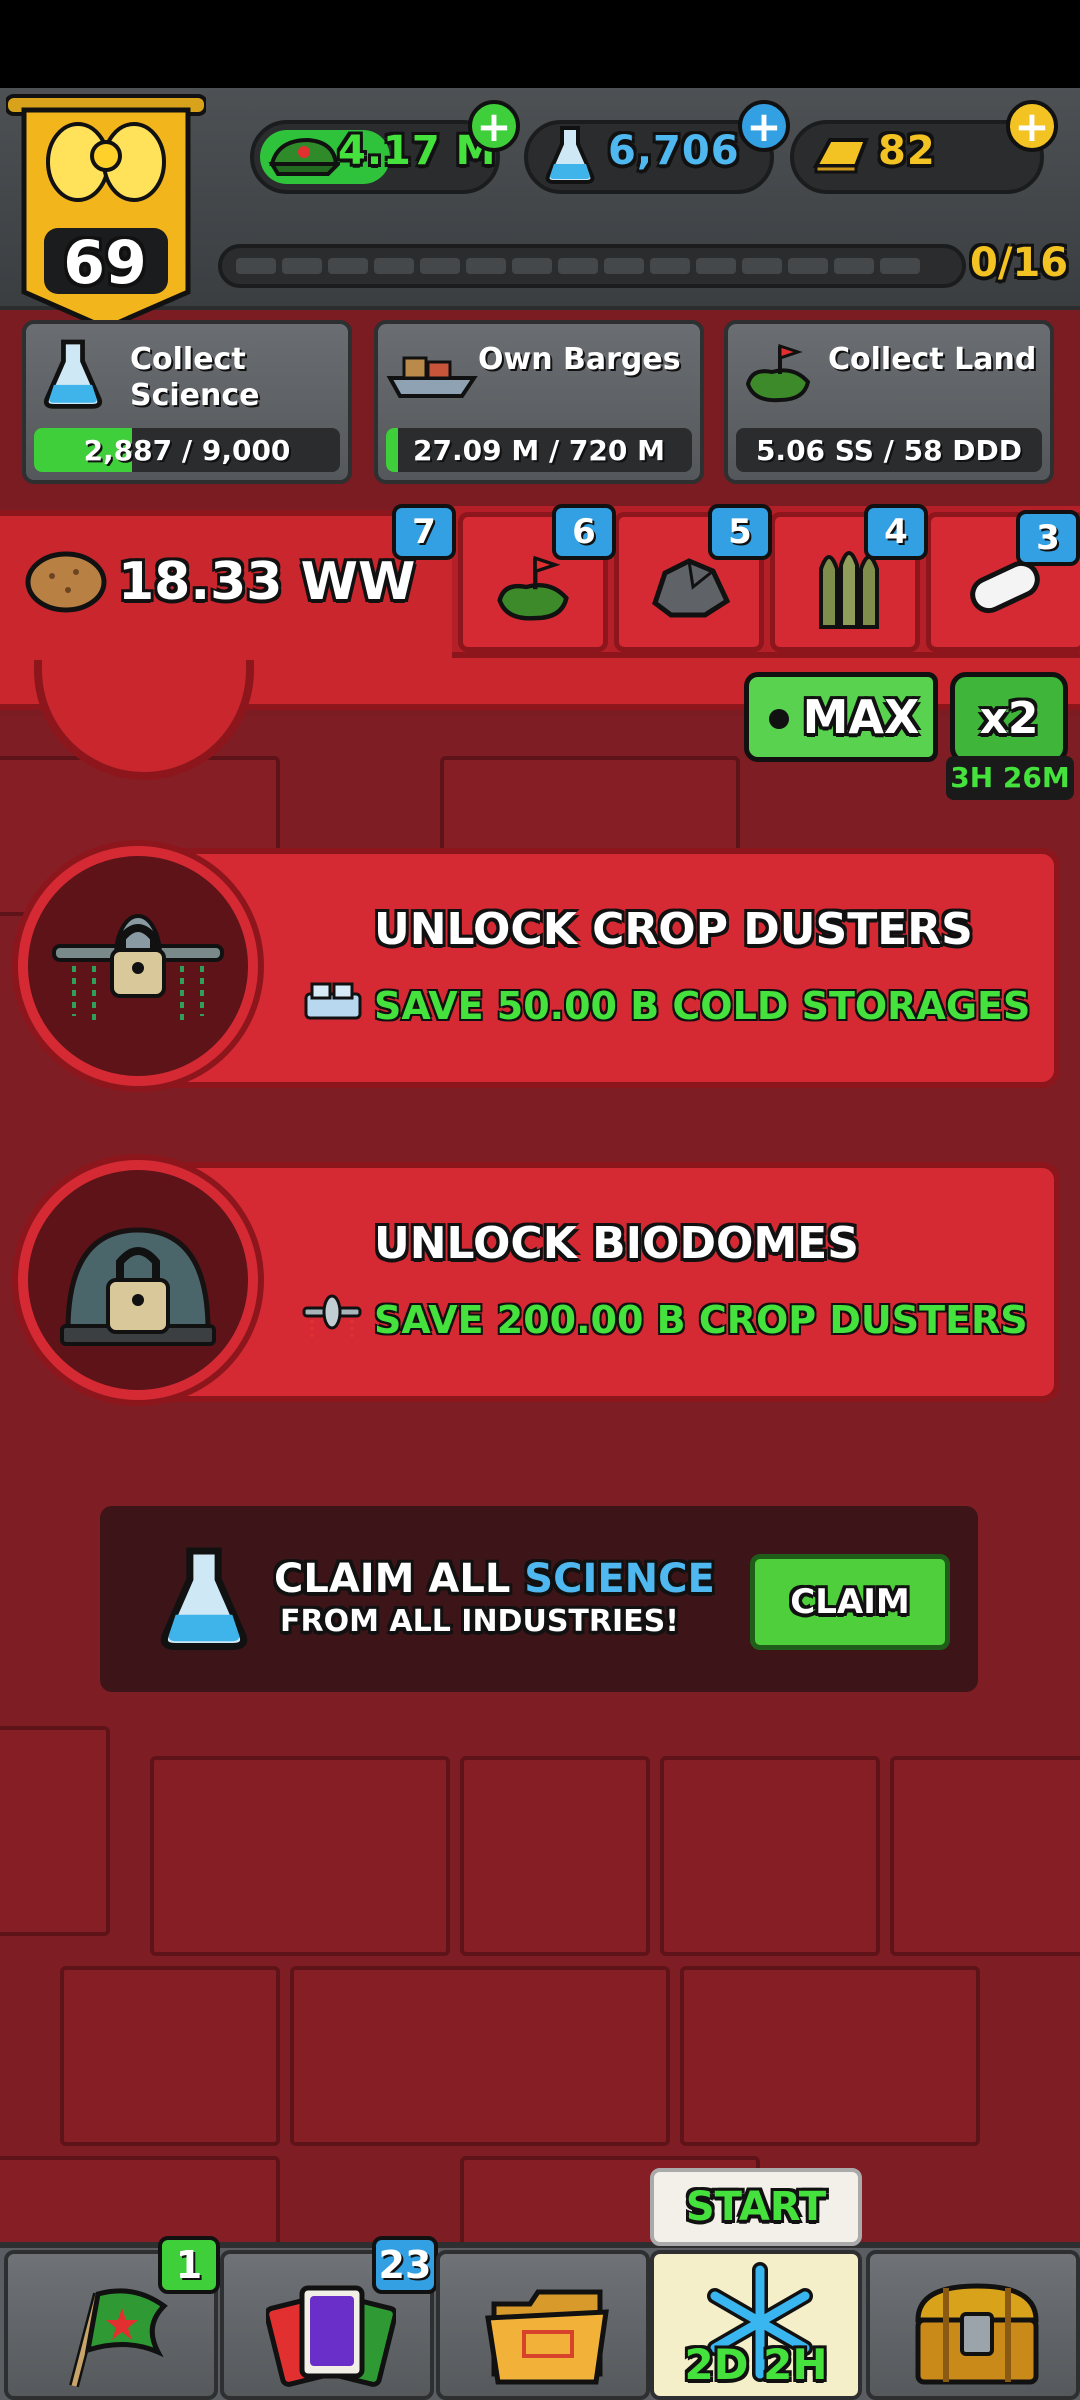 The width and height of the screenshot is (1080, 2400). I want to click on nav-dossier-button, so click(543, 2325).